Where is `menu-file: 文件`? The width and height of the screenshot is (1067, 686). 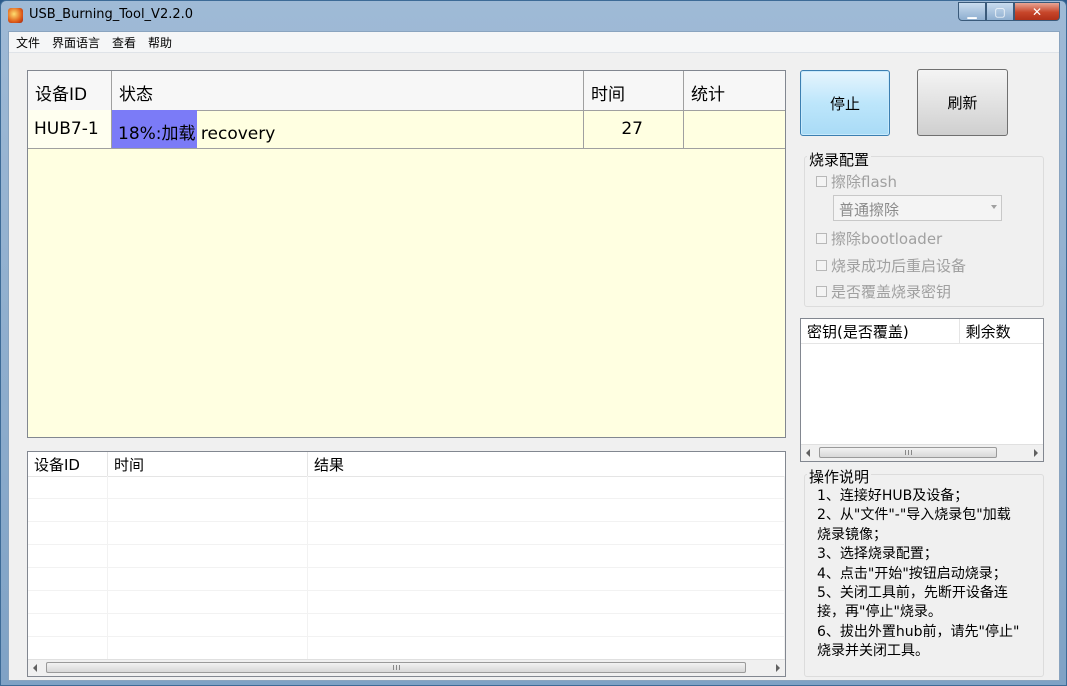 menu-file: 文件 is located at coordinates (27, 42).